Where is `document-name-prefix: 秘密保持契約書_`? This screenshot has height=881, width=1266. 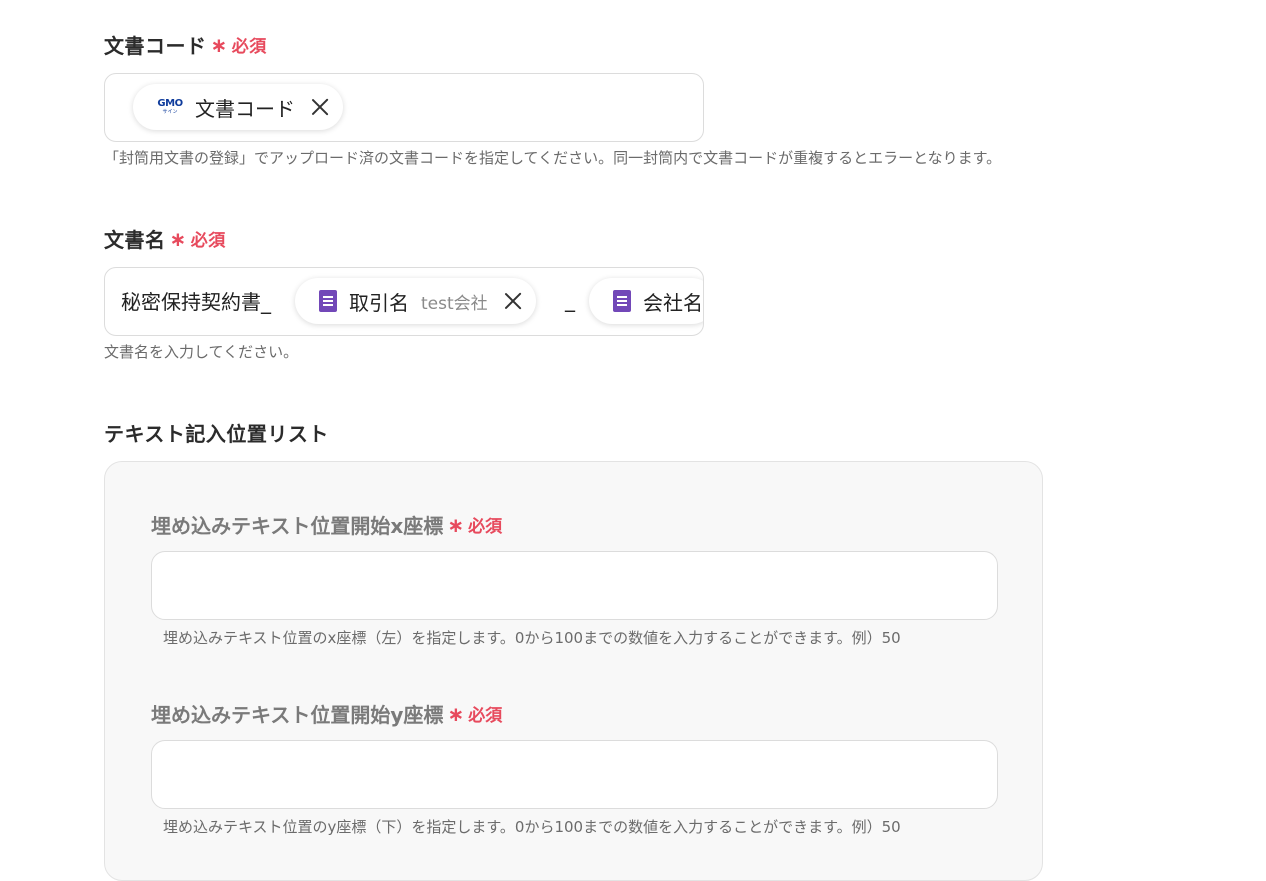
document-name-prefix: 秘密保持契約書_ is located at coordinates (196, 302).